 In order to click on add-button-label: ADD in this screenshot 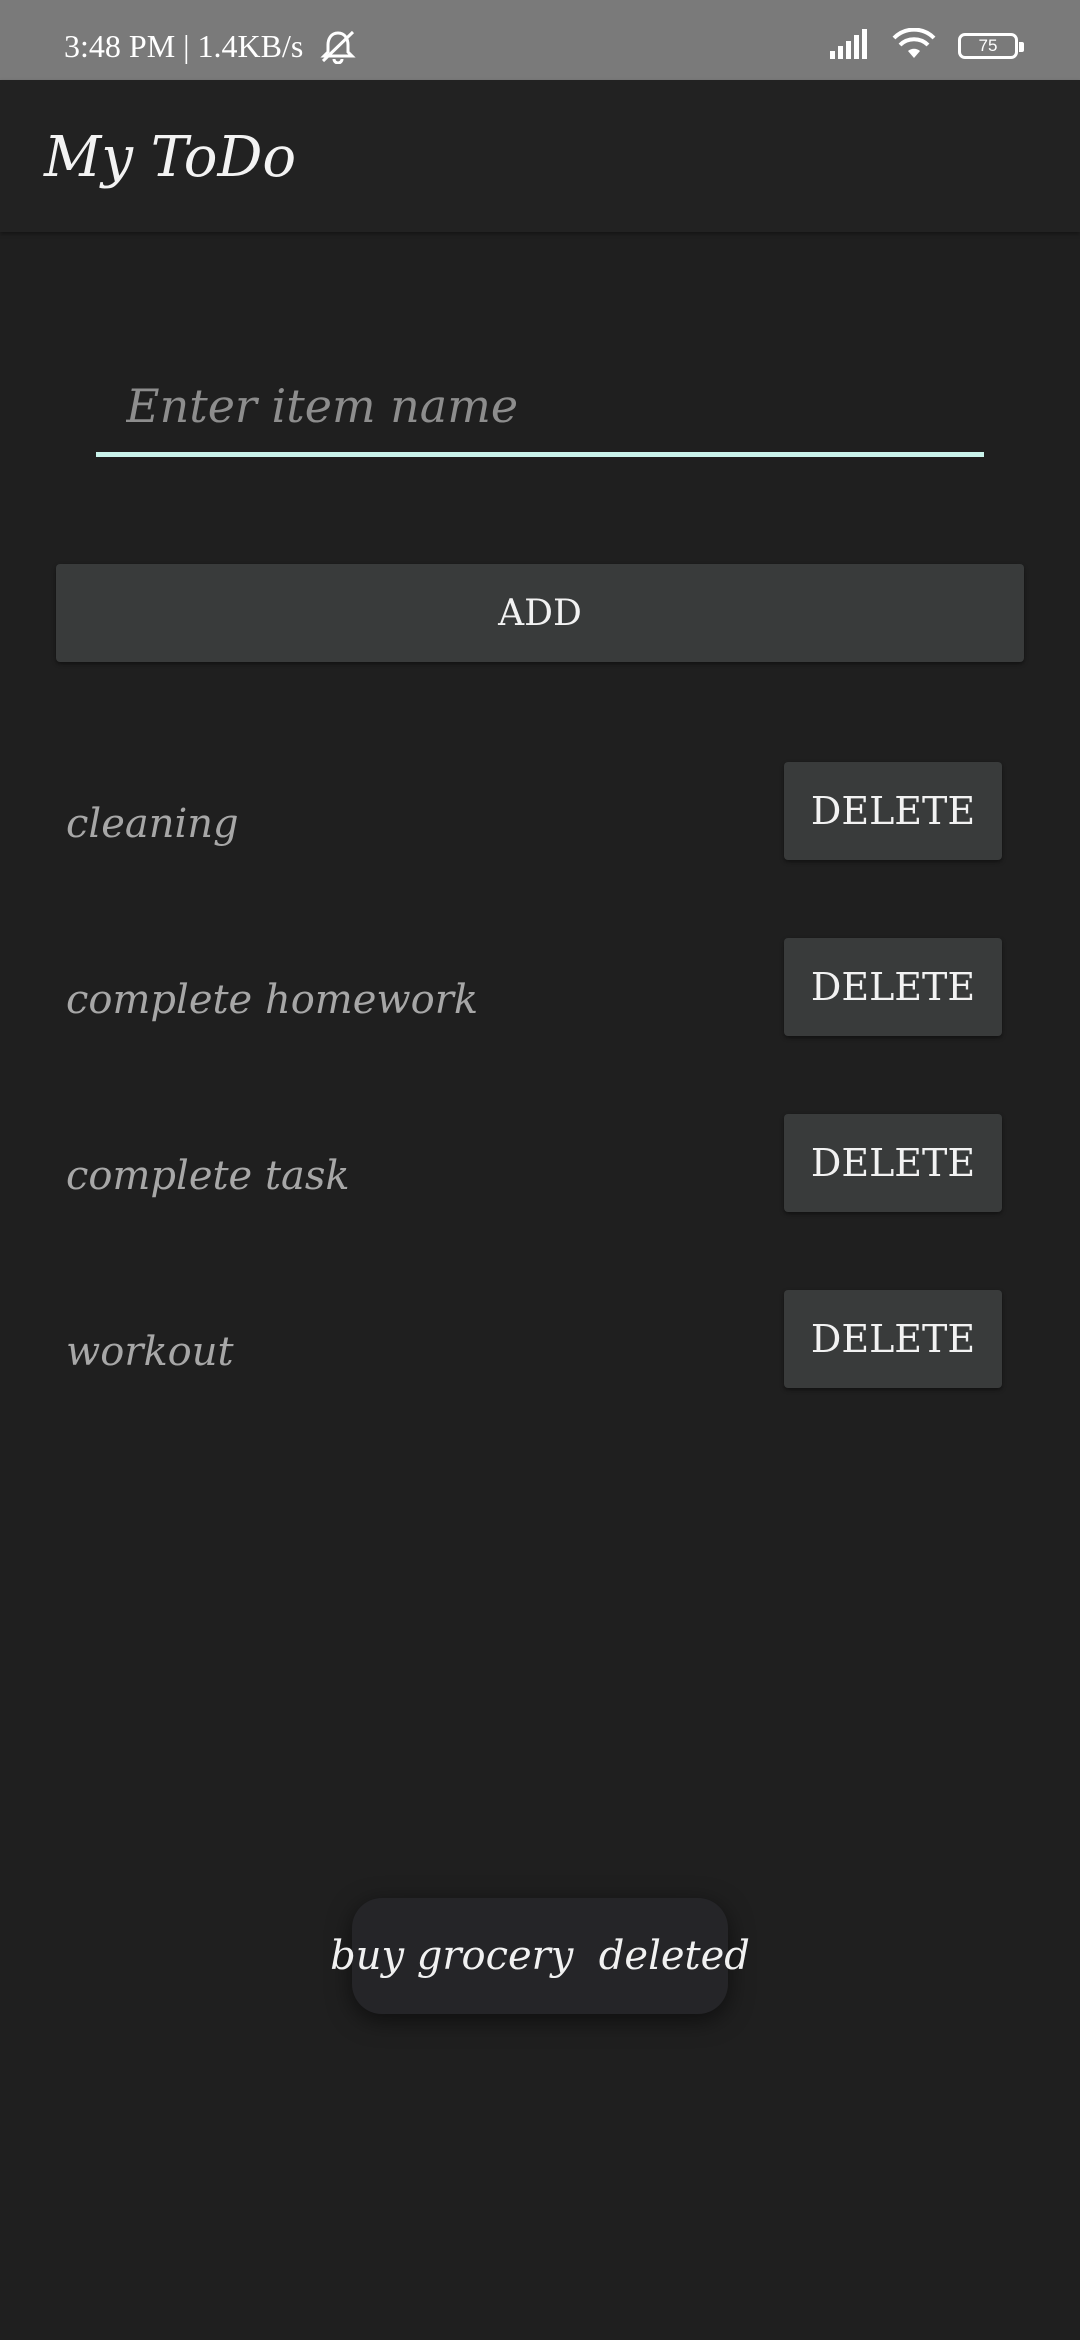, I will do `click(540, 613)`.